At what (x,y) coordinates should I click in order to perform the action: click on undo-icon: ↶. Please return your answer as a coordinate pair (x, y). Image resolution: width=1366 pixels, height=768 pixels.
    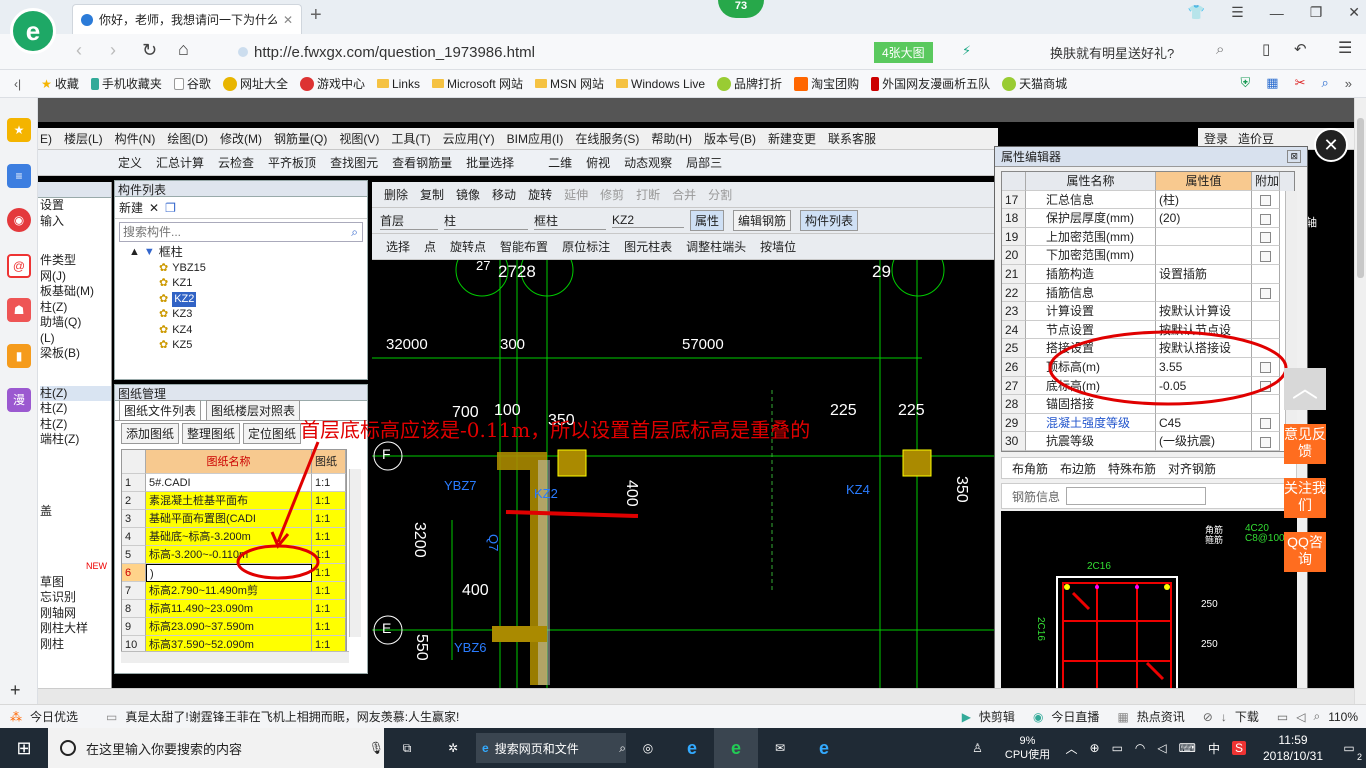
    Looking at the image, I should click on (1300, 49).